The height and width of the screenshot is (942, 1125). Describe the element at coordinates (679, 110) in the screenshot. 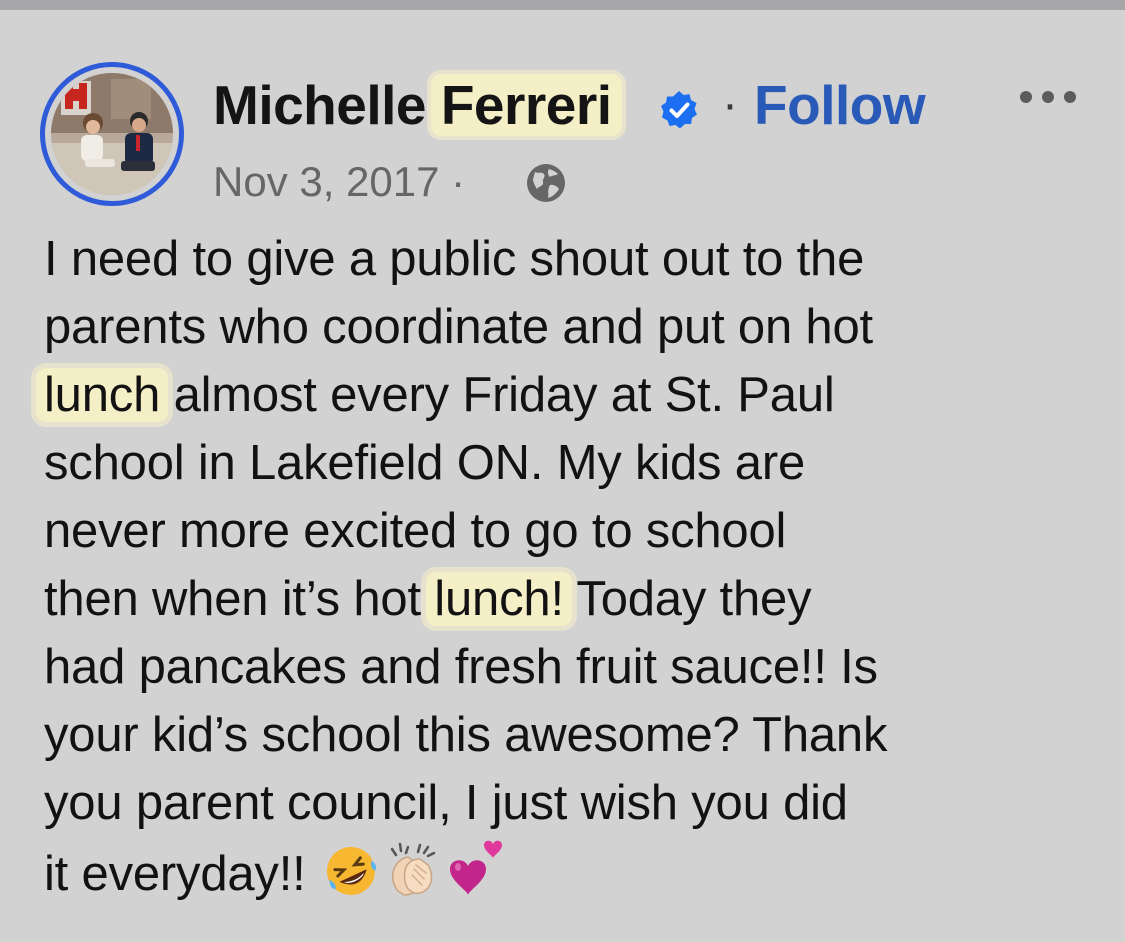

I see `verified-badge-icon` at that location.